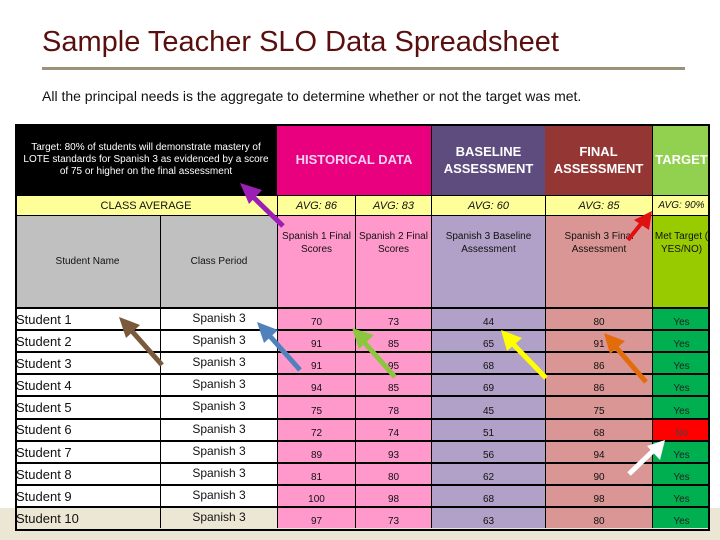 The height and width of the screenshot is (540, 720). I want to click on spanish2-score: 74, so click(393, 428).